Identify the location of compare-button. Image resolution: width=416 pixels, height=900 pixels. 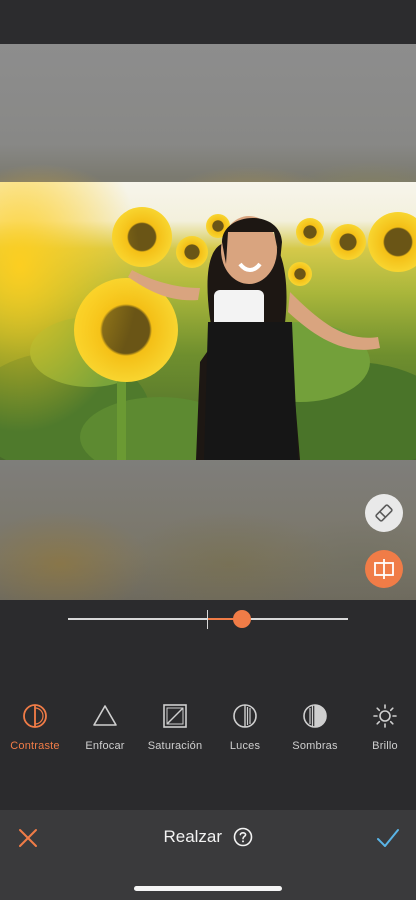
(384, 569).